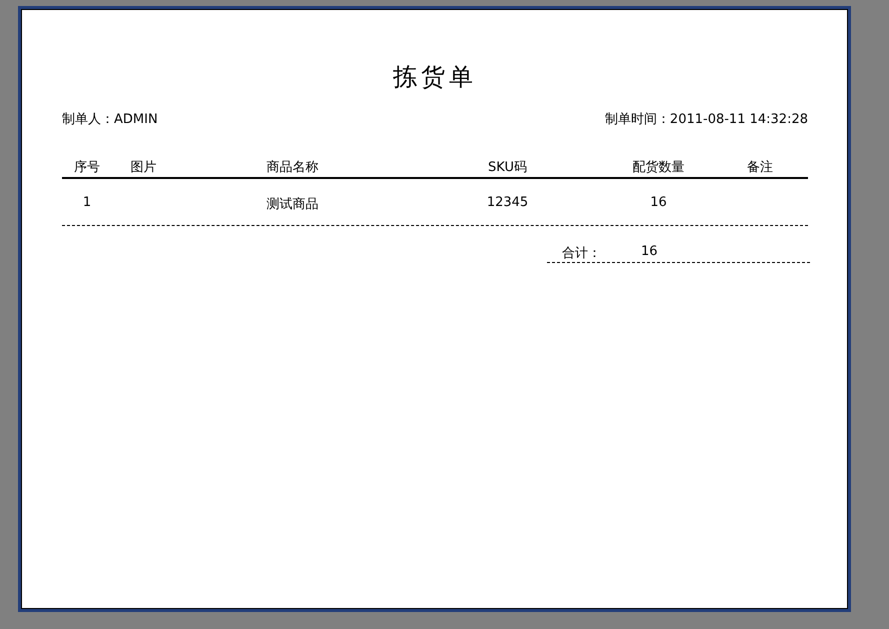 This screenshot has height=629, width=889. Describe the element at coordinates (110, 119) in the screenshot. I see `creator-label: 制单人：ADMIN` at that location.